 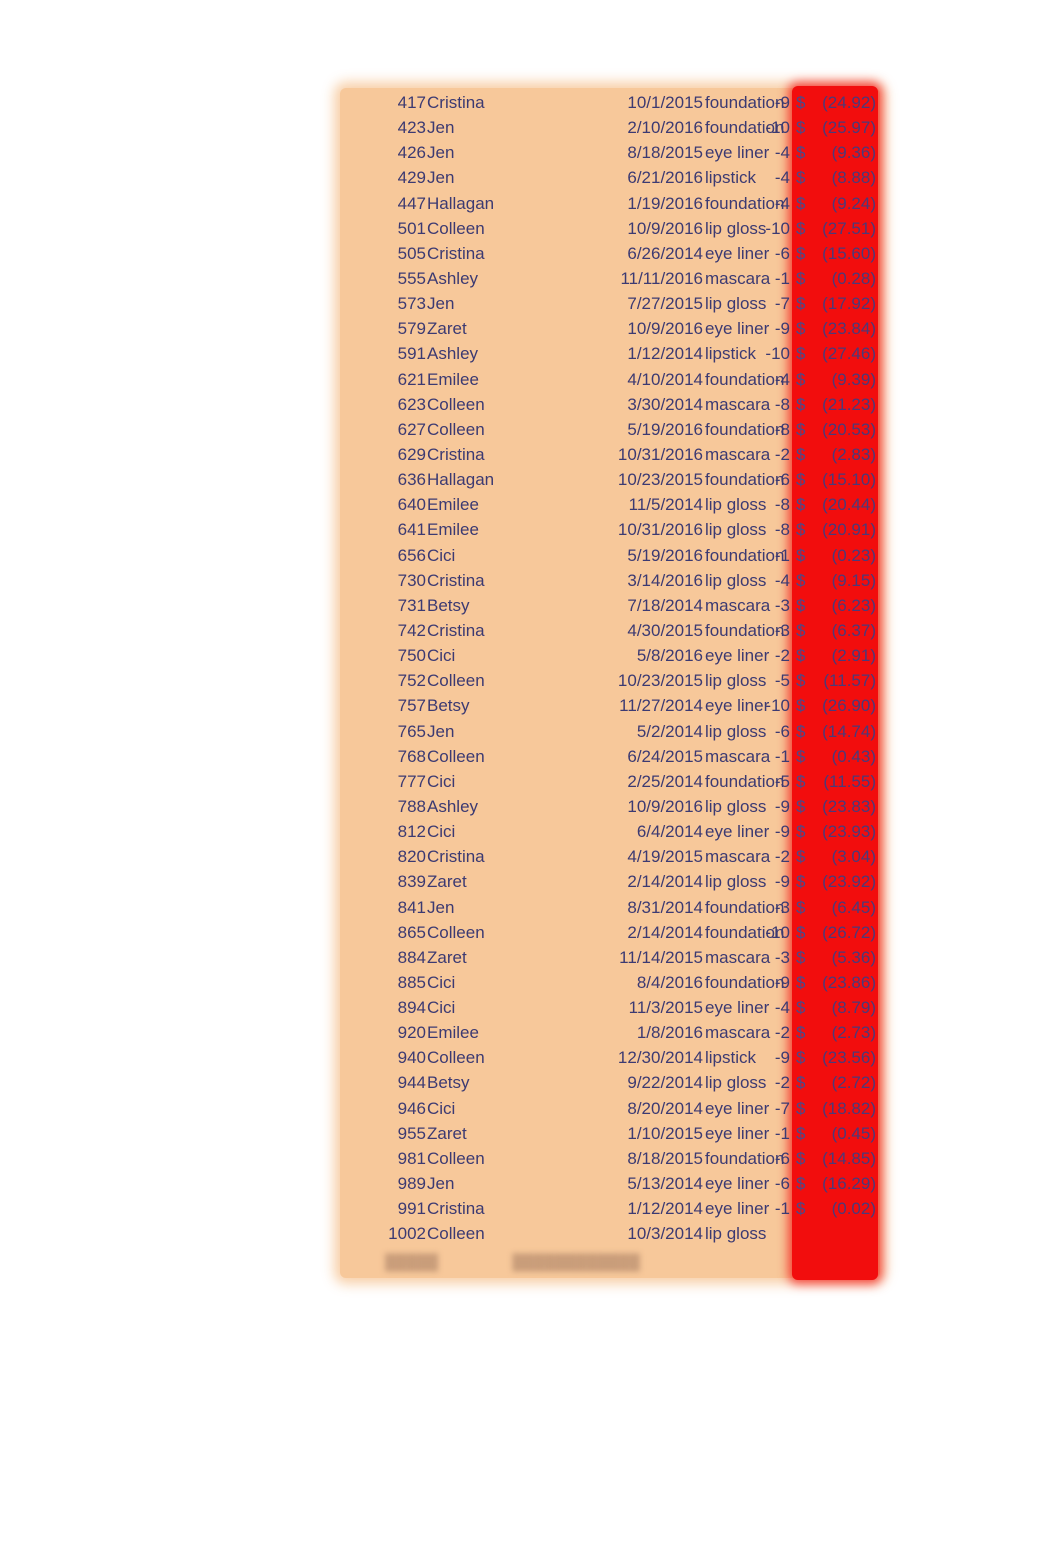 I want to click on cell-date: 10/1/2015, so click(x=665, y=102).